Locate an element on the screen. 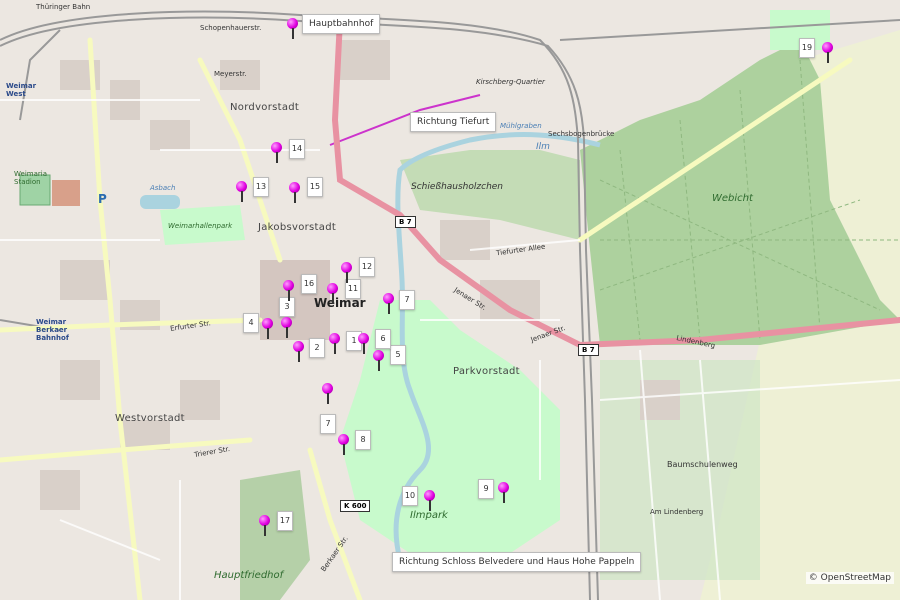  marker-label: 10 is located at coordinates (410, 496).